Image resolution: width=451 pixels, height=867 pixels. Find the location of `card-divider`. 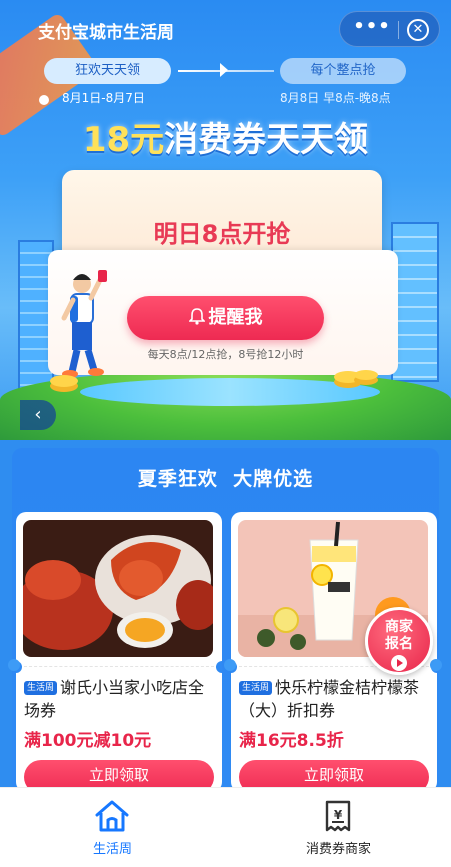

card-divider is located at coordinates (119, 666).